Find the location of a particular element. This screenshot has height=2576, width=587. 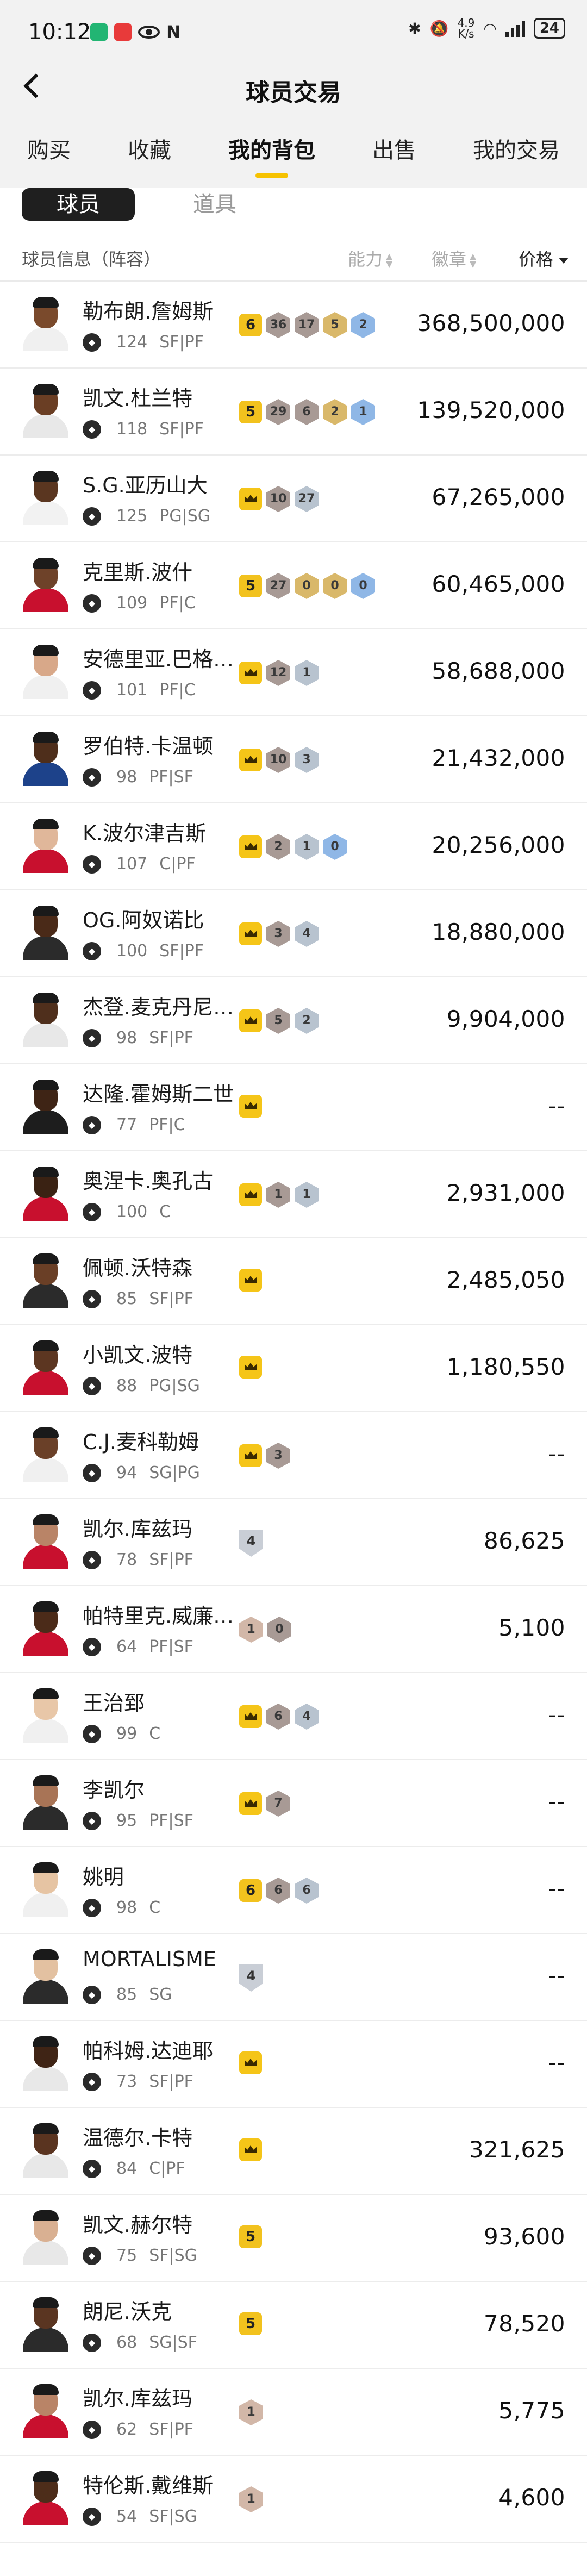

hex-badge-silver: 1 is located at coordinates (307, 1195).